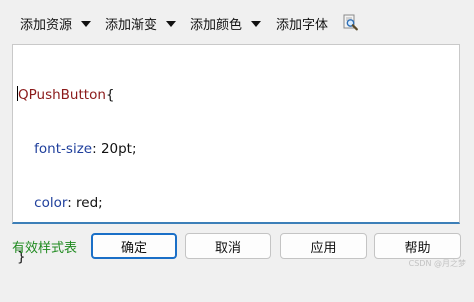  What do you see at coordinates (118, 149) in the screenshot?
I see `code-value: 20pt;` at bounding box center [118, 149].